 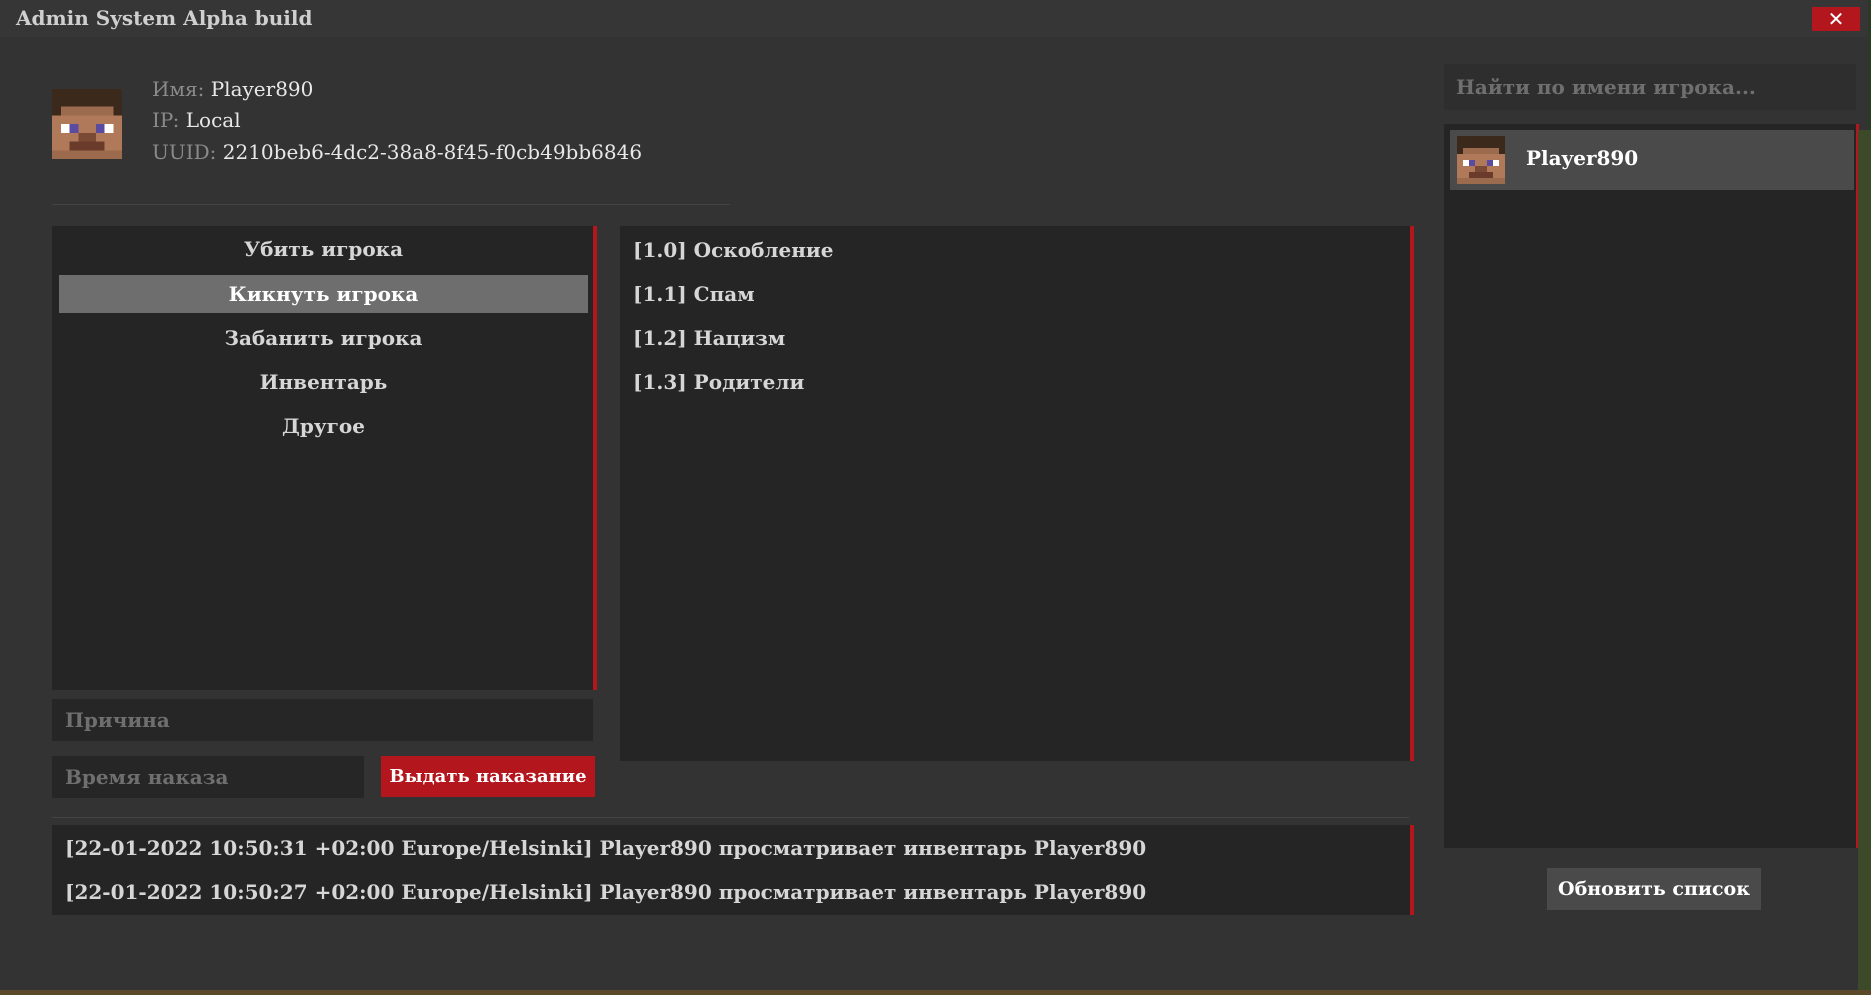 I want to click on action-kill-player: Убить игрока, so click(x=323, y=249).